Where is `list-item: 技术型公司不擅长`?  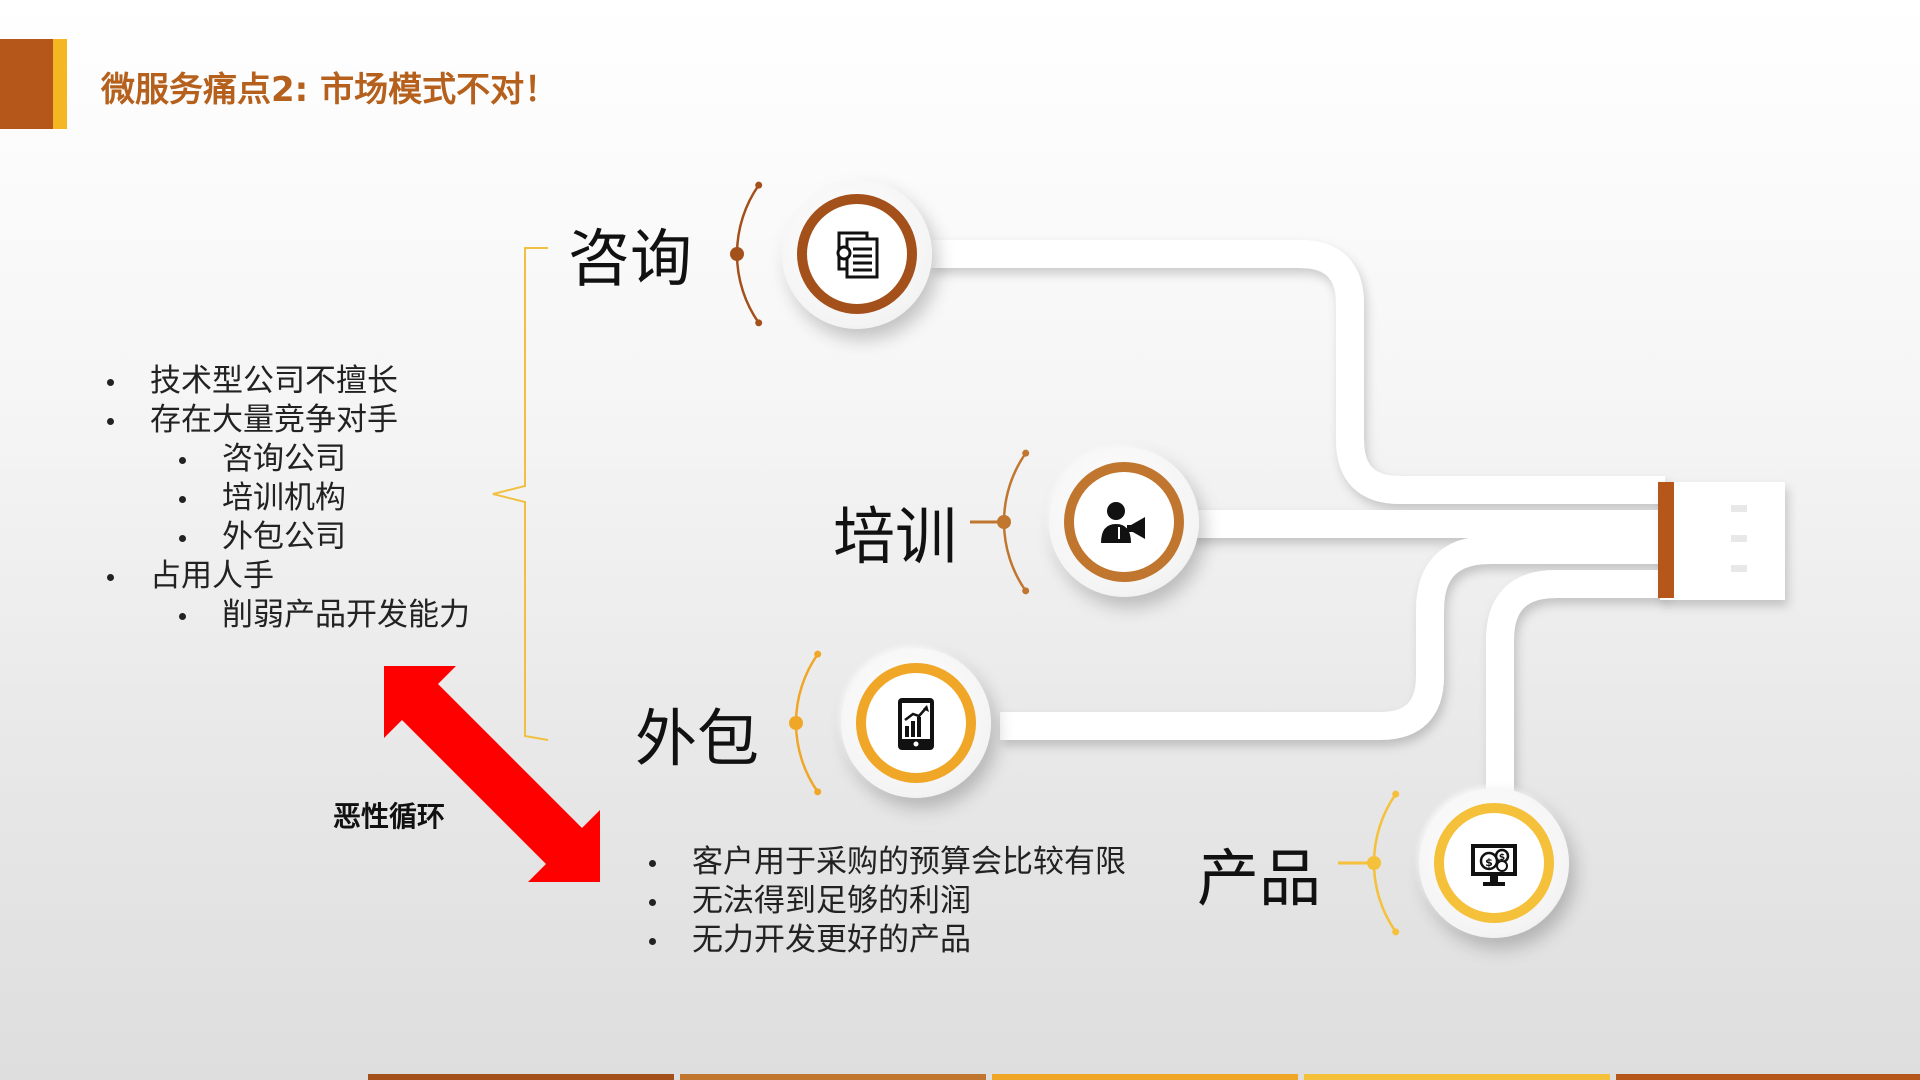 list-item: 技术型公司不擅长 is located at coordinates (285, 381).